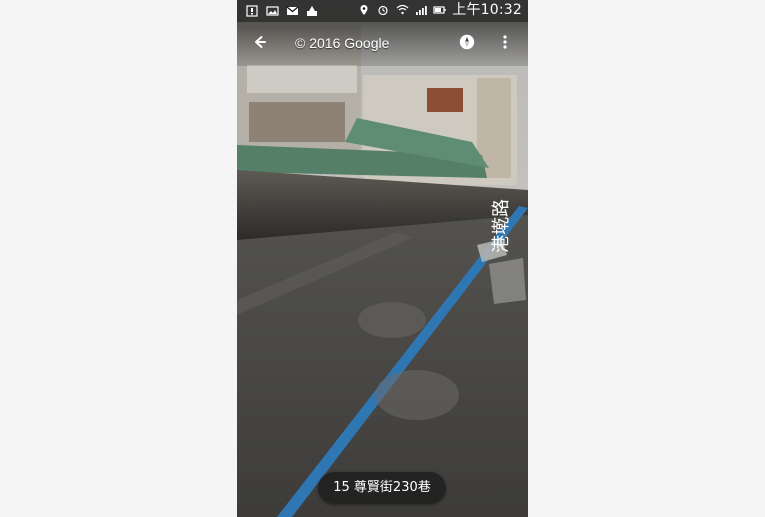 This screenshot has width=765, height=517. I want to click on location-icon, so click(364, 10).